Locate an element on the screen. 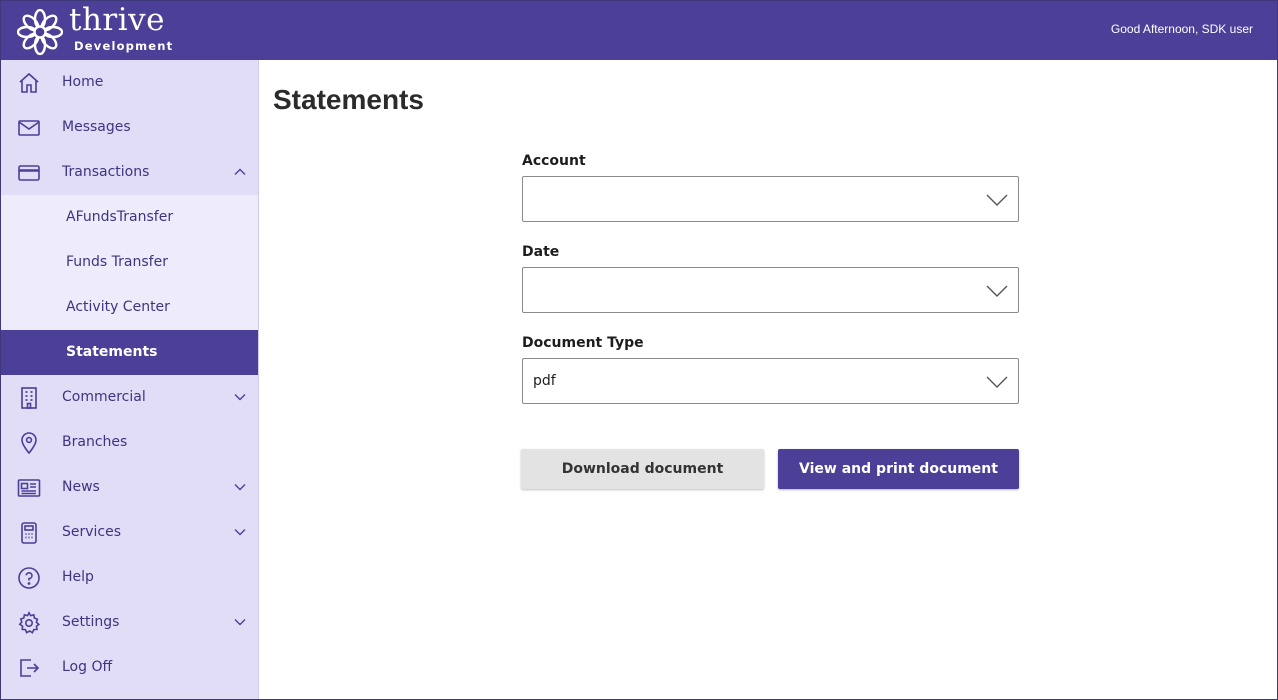 The height and width of the screenshot is (700, 1278). sidebar-item-label: Messages is located at coordinates (96, 127).